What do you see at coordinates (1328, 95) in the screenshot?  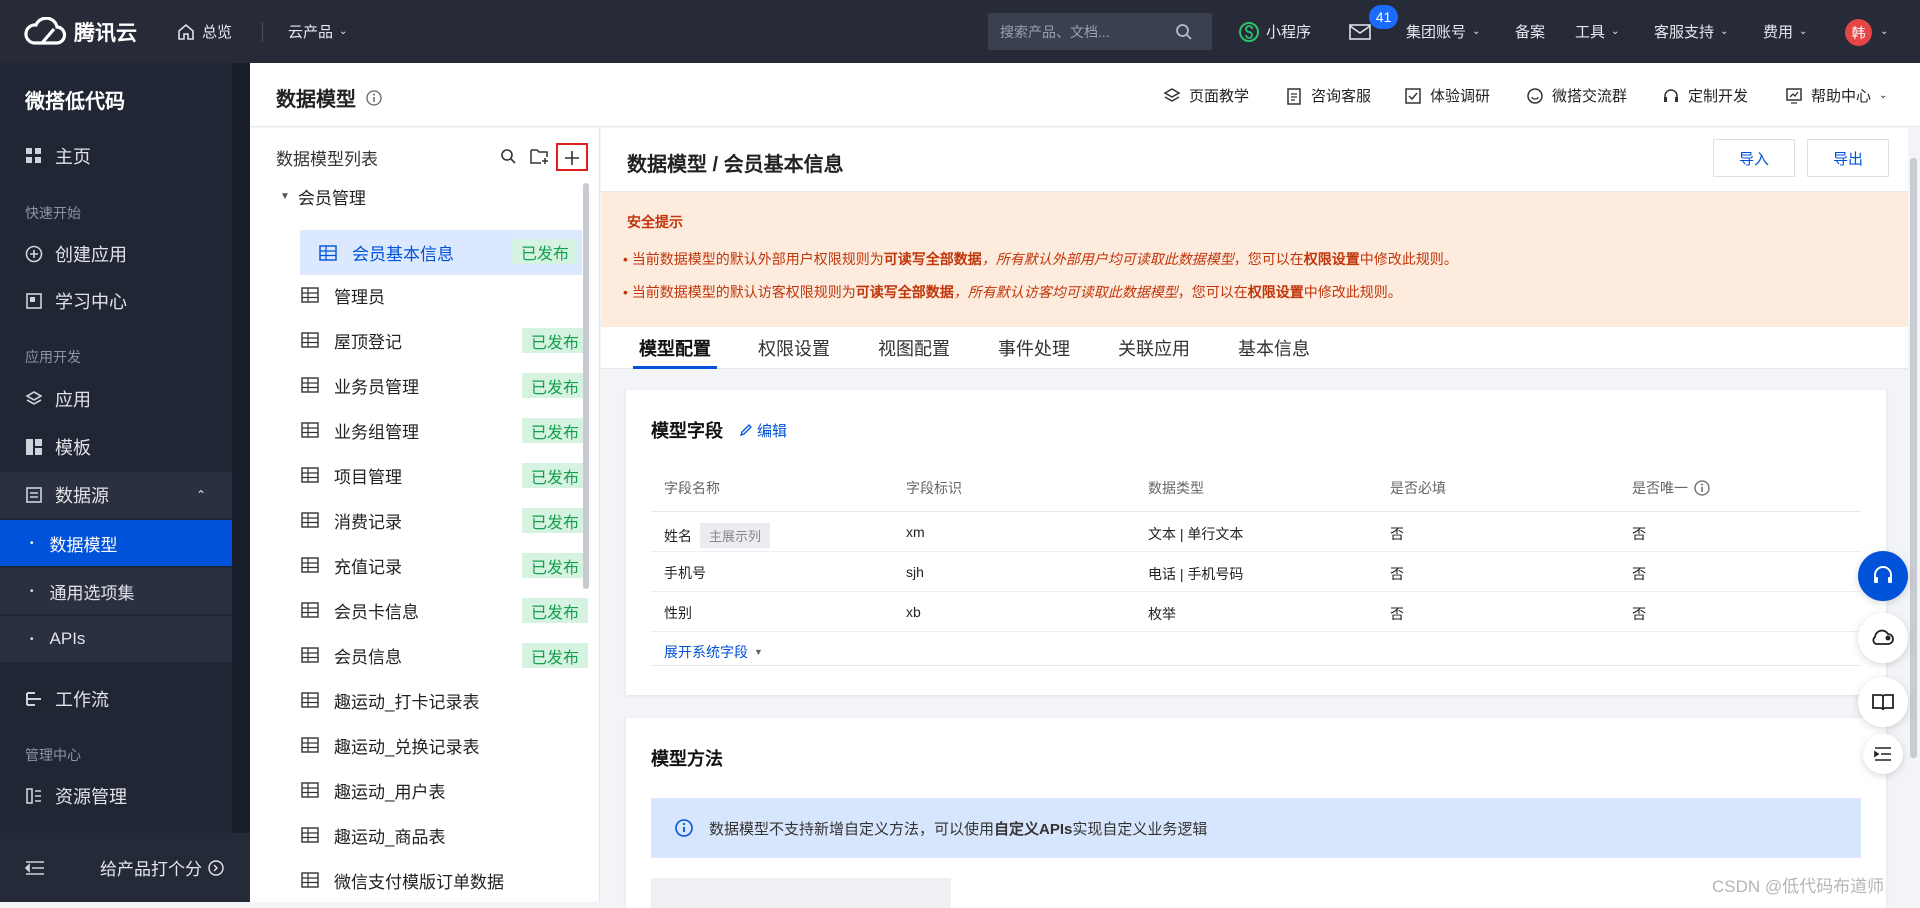 I see `header-link-consult: 咨询客服` at bounding box center [1328, 95].